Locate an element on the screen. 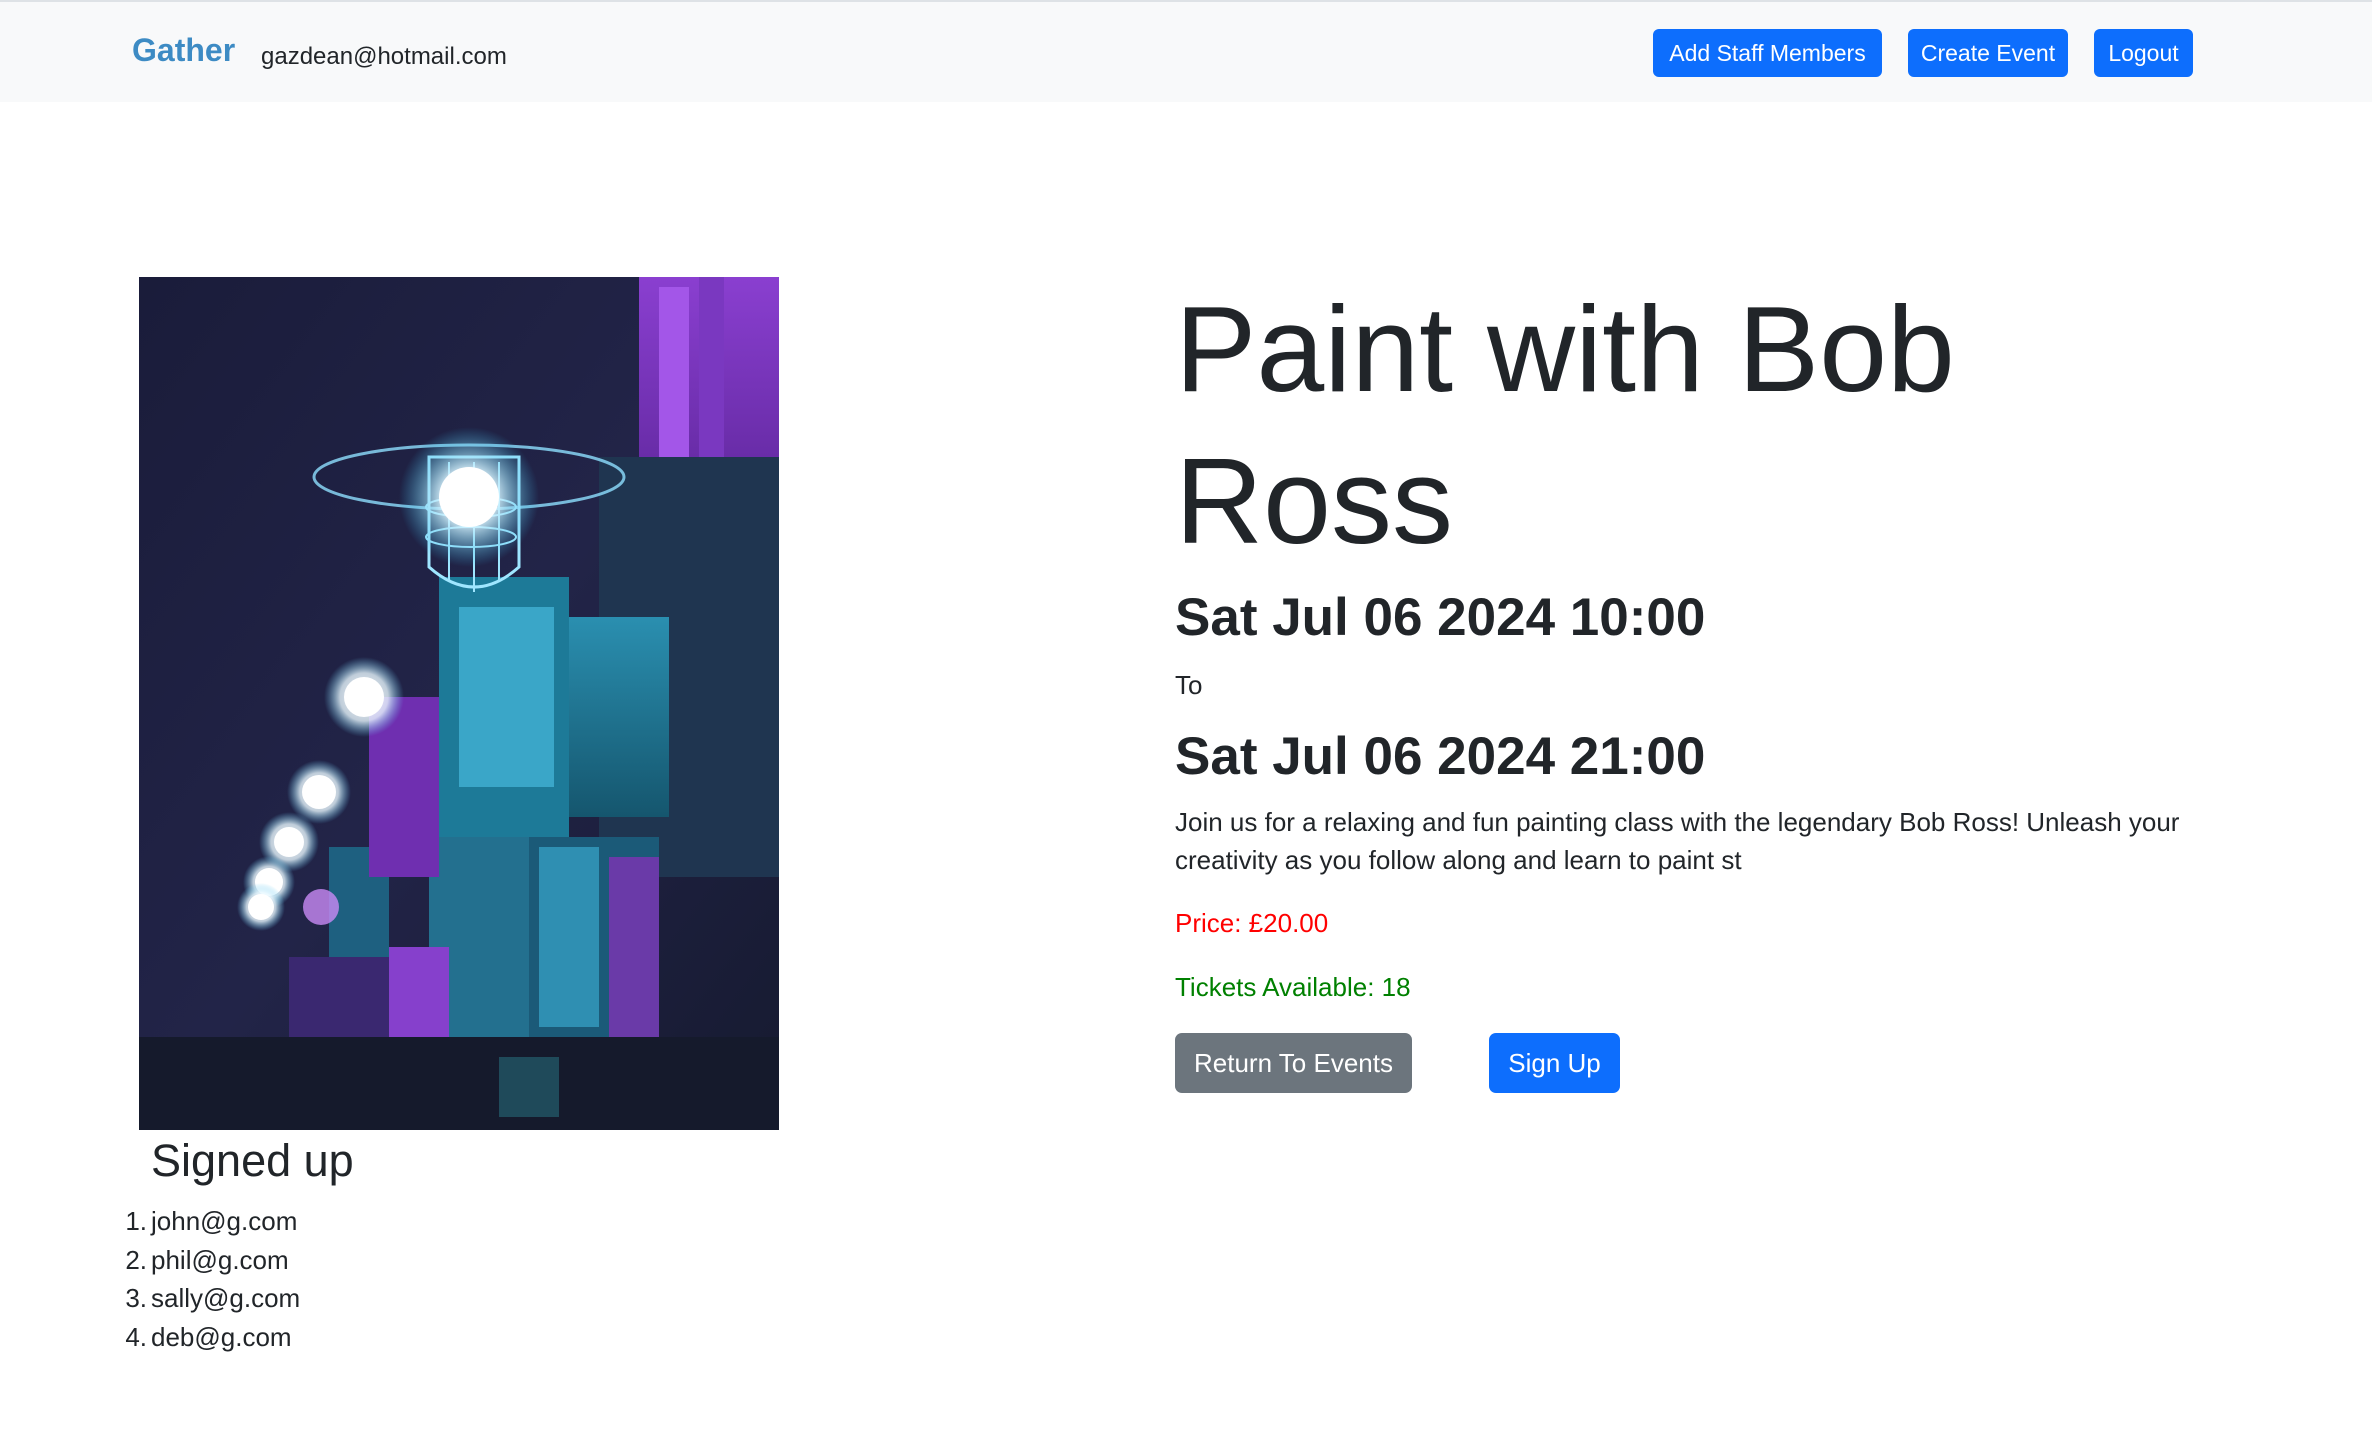 The width and height of the screenshot is (2372, 1446). to-label: To is located at coordinates (1189, 685).